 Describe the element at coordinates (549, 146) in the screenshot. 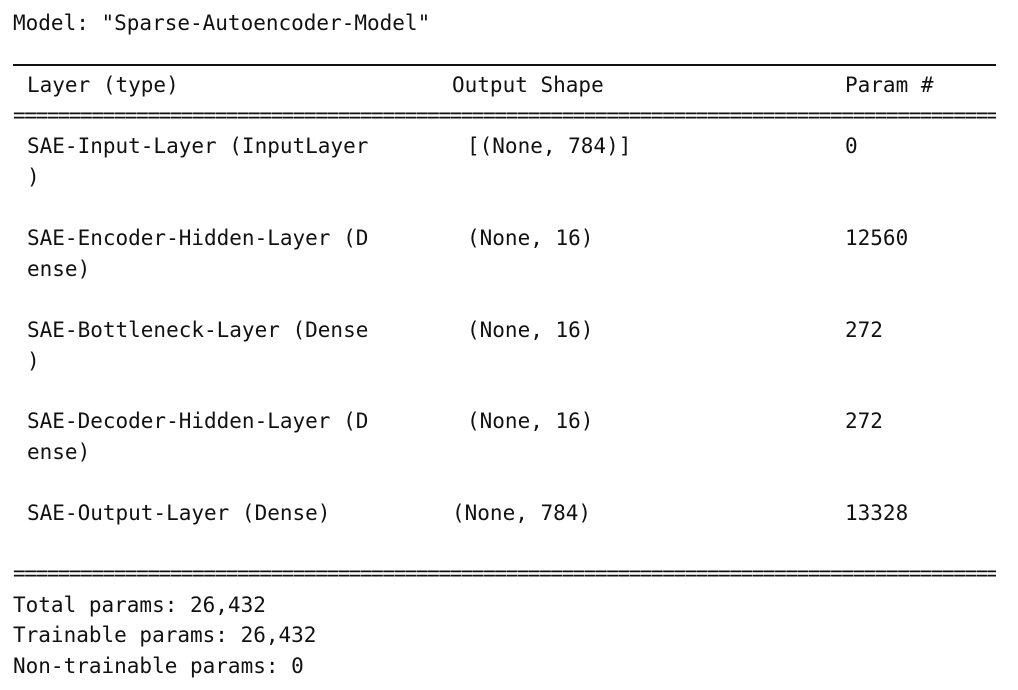

I see `output-shape: [(None, 784)]` at that location.